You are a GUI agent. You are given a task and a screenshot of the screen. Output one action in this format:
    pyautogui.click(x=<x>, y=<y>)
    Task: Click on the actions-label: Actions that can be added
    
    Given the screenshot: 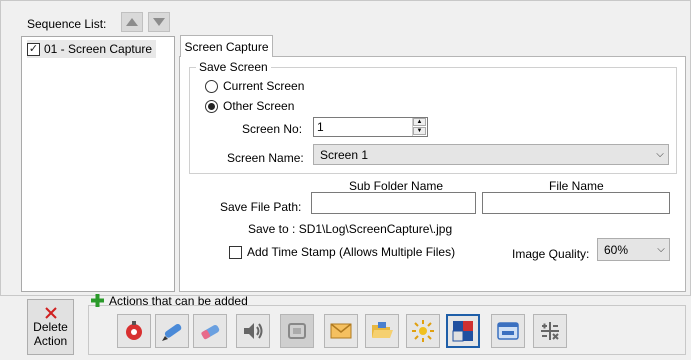 What is the action you would take?
    pyautogui.click(x=178, y=301)
    